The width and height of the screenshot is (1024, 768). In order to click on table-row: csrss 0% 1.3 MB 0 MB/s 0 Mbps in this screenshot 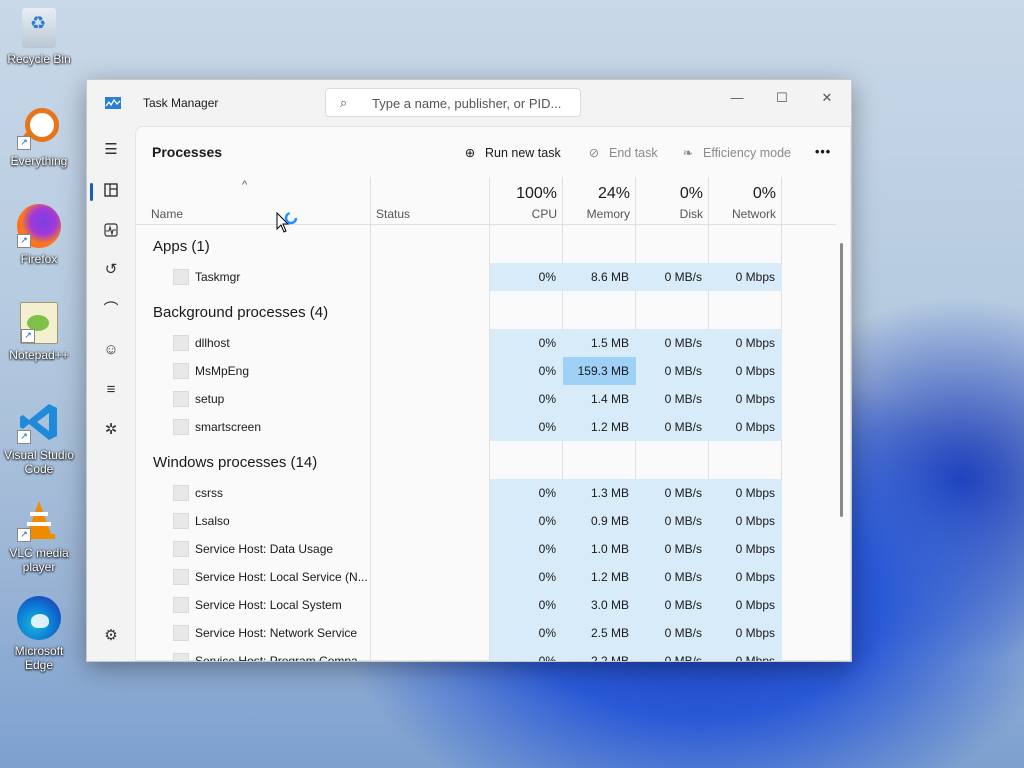, I will do `click(486, 493)`.